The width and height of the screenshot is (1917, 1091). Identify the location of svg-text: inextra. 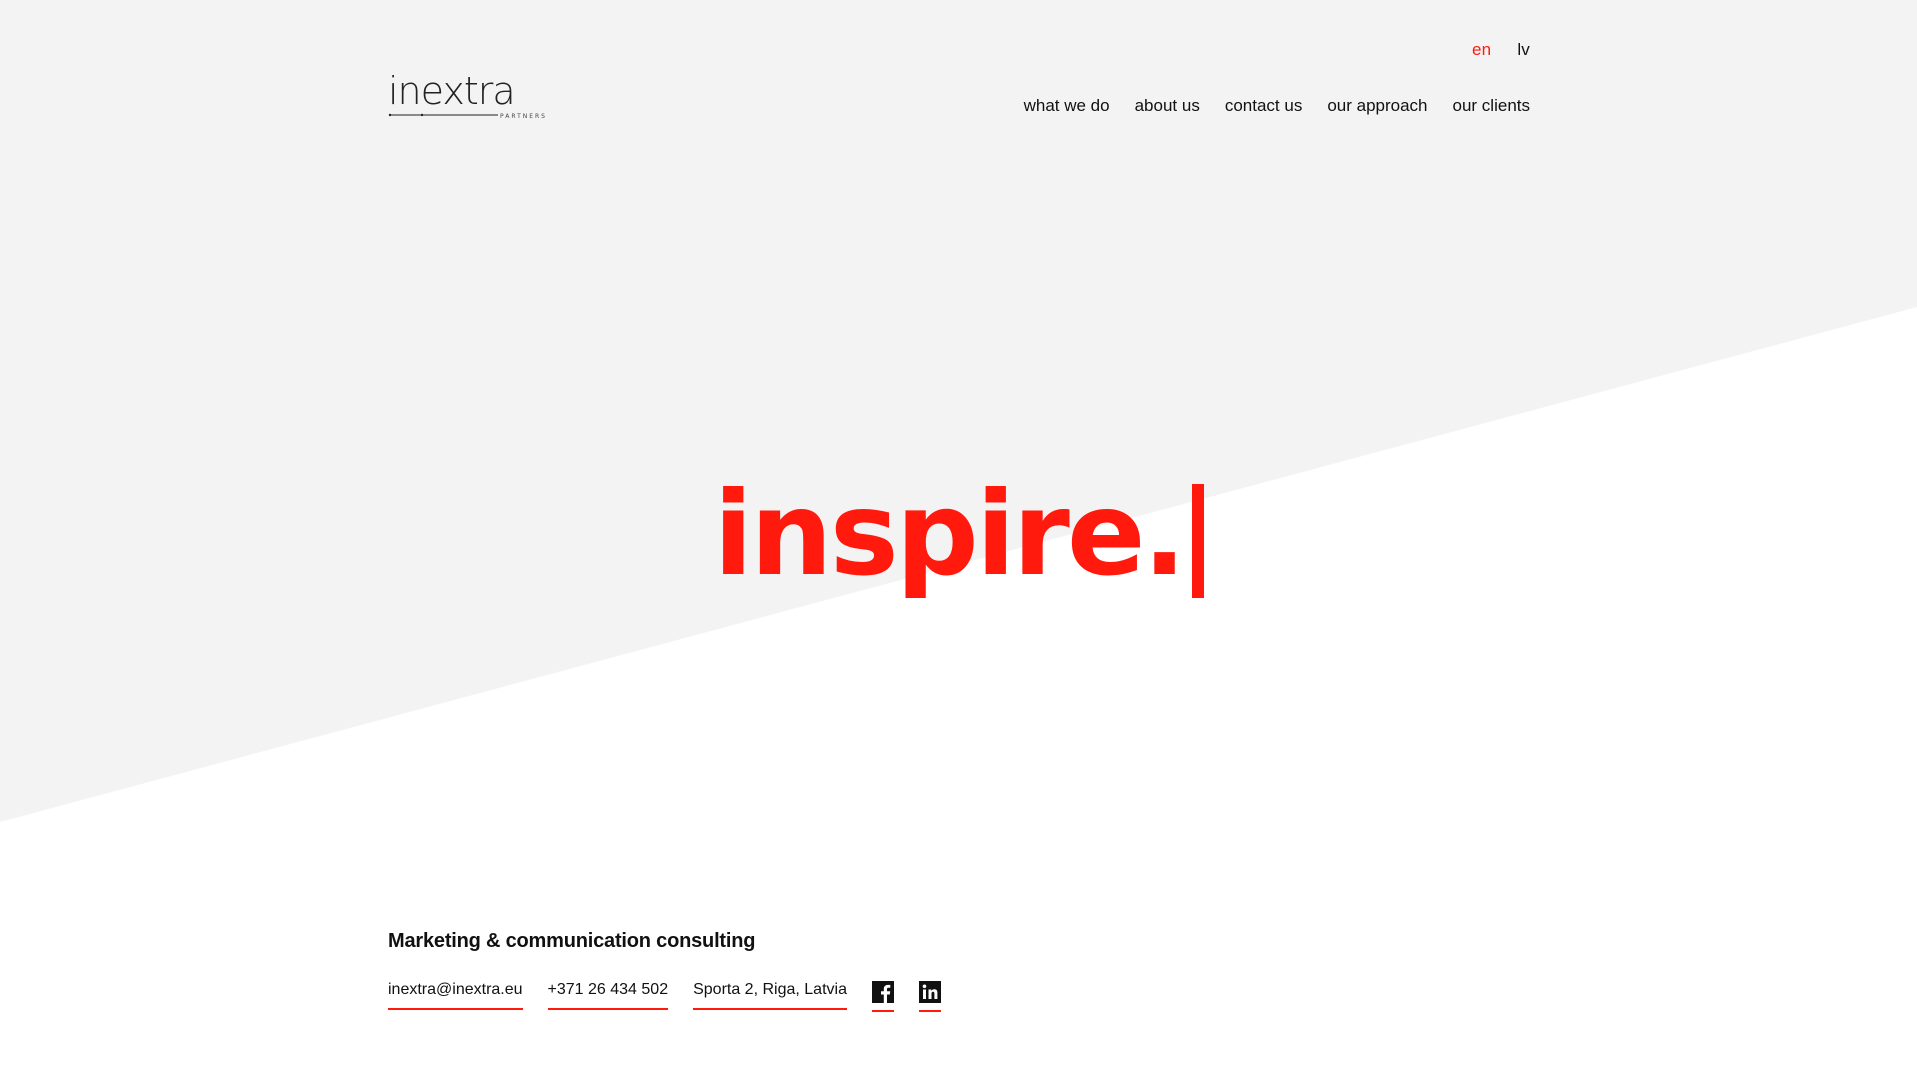
(451, 91).